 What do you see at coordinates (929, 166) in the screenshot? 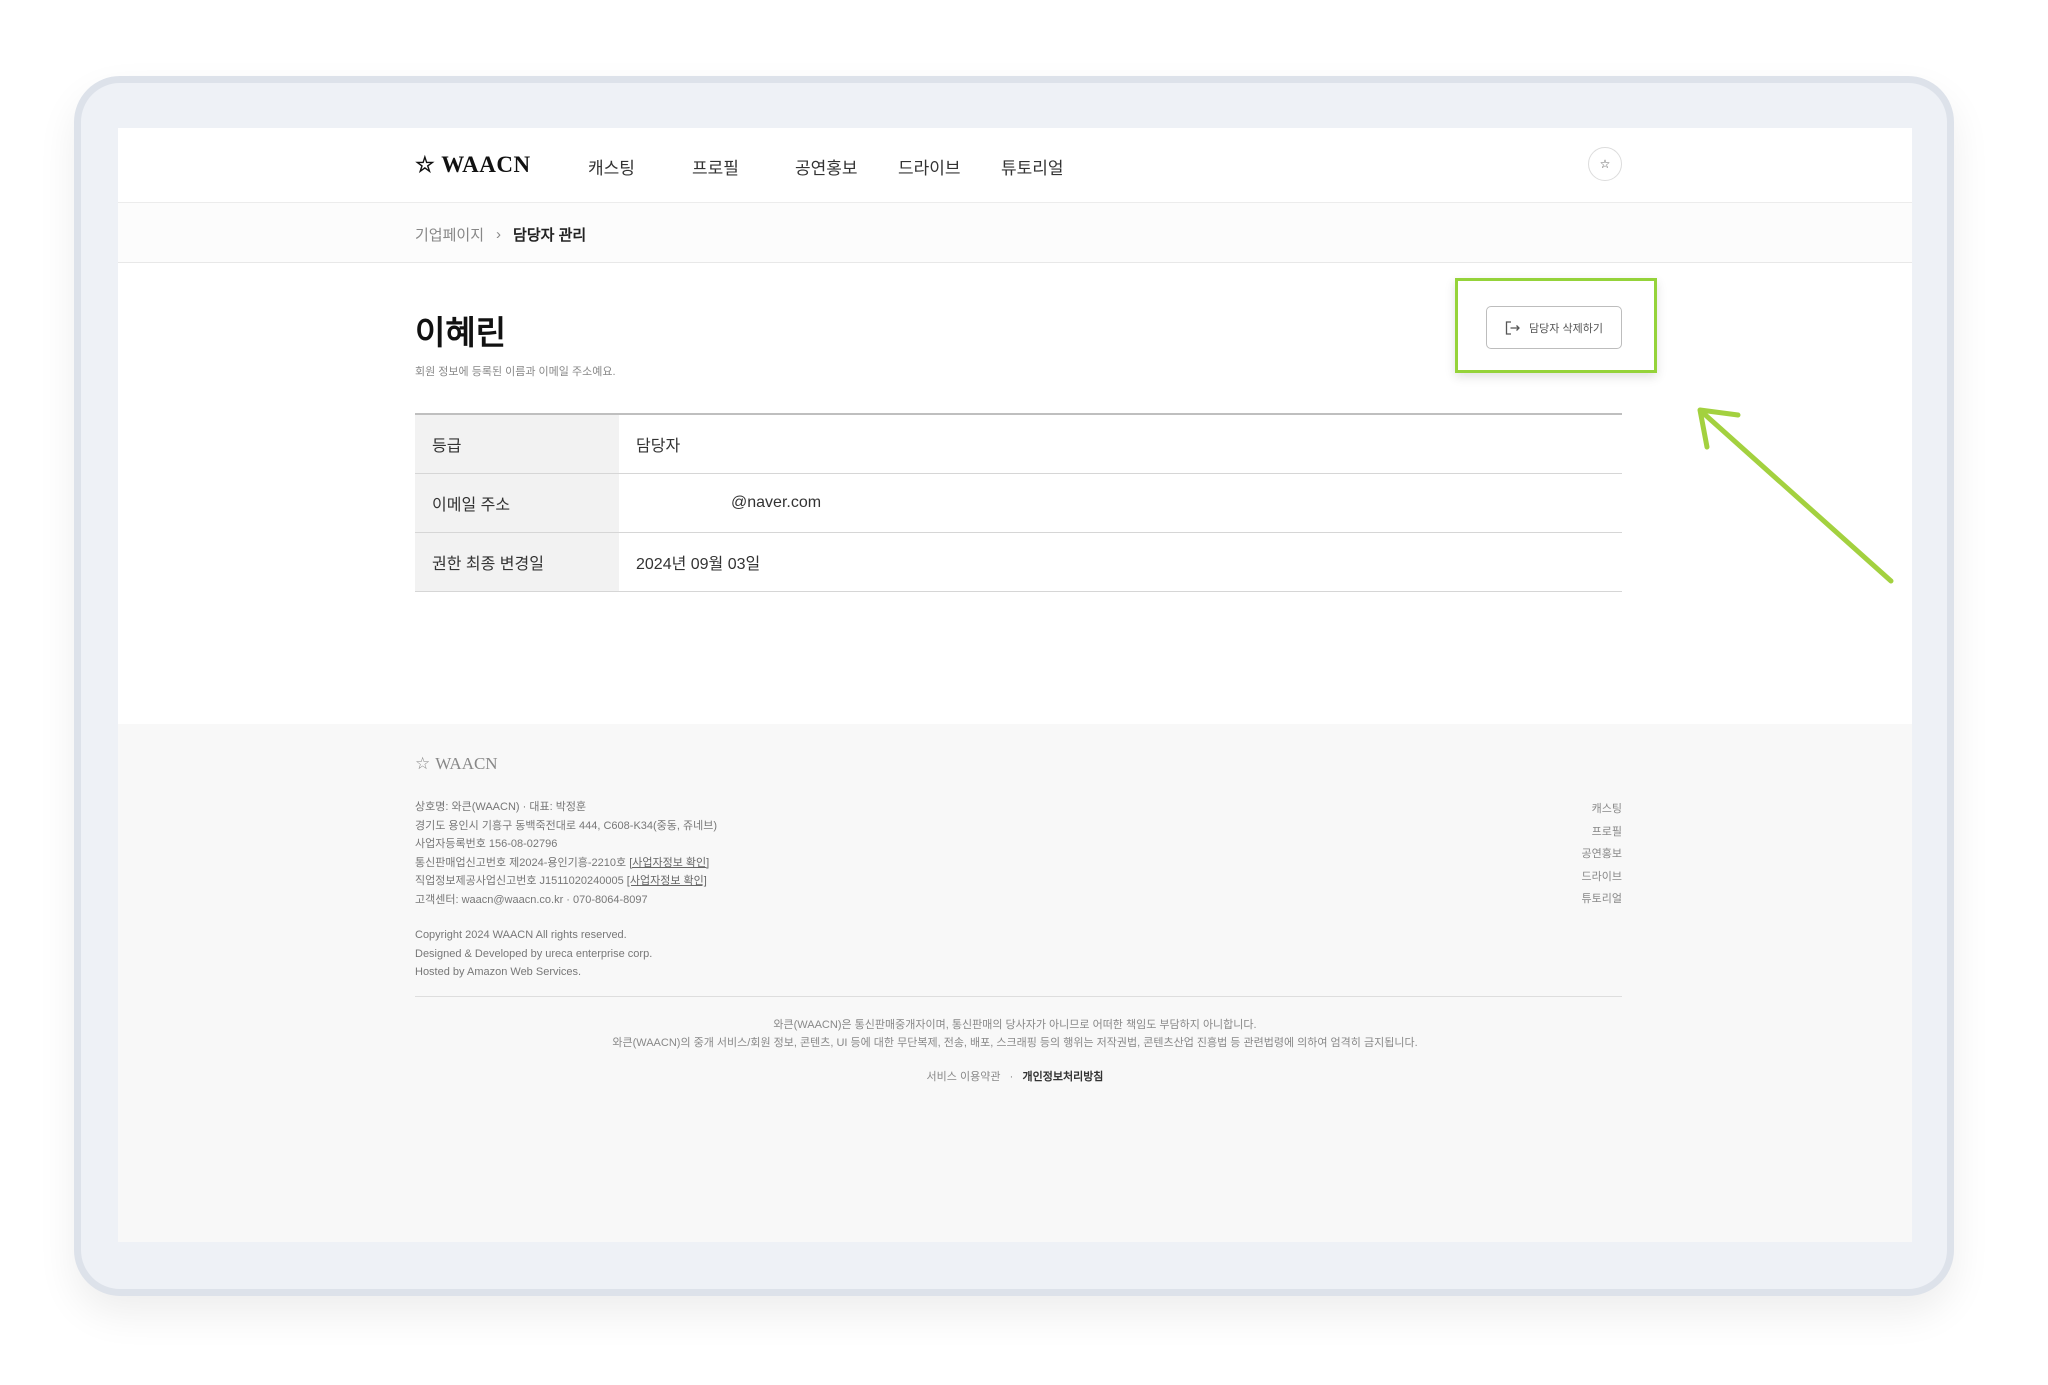
I see `nav-drive: 드라이브` at bounding box center [929, 166].